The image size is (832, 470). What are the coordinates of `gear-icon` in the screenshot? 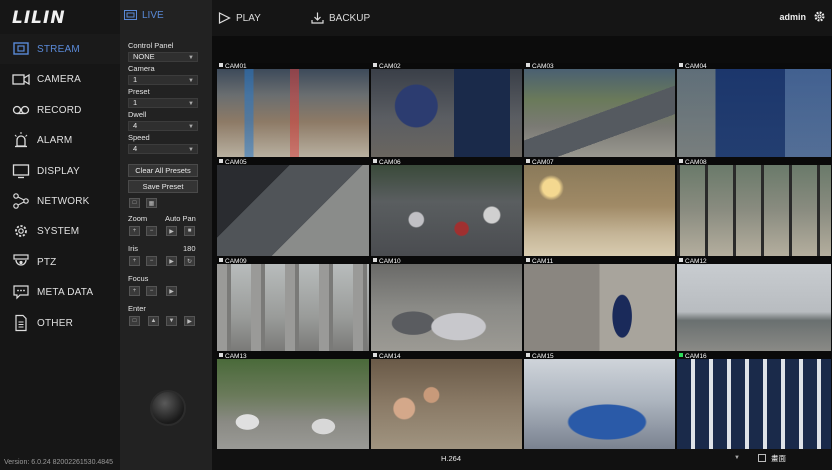 It's located at (819, 16).